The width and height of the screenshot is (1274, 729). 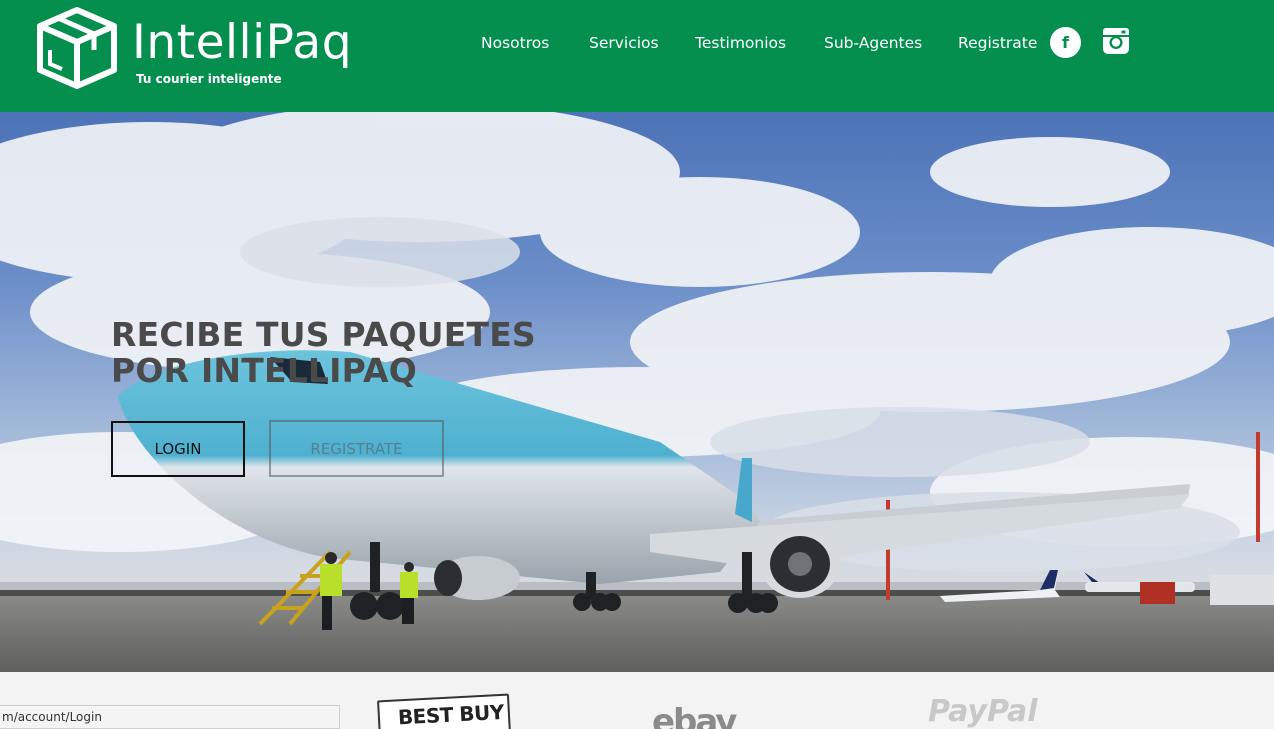 I want to click on login-button: LOGIN, so click(x=178, y=449).